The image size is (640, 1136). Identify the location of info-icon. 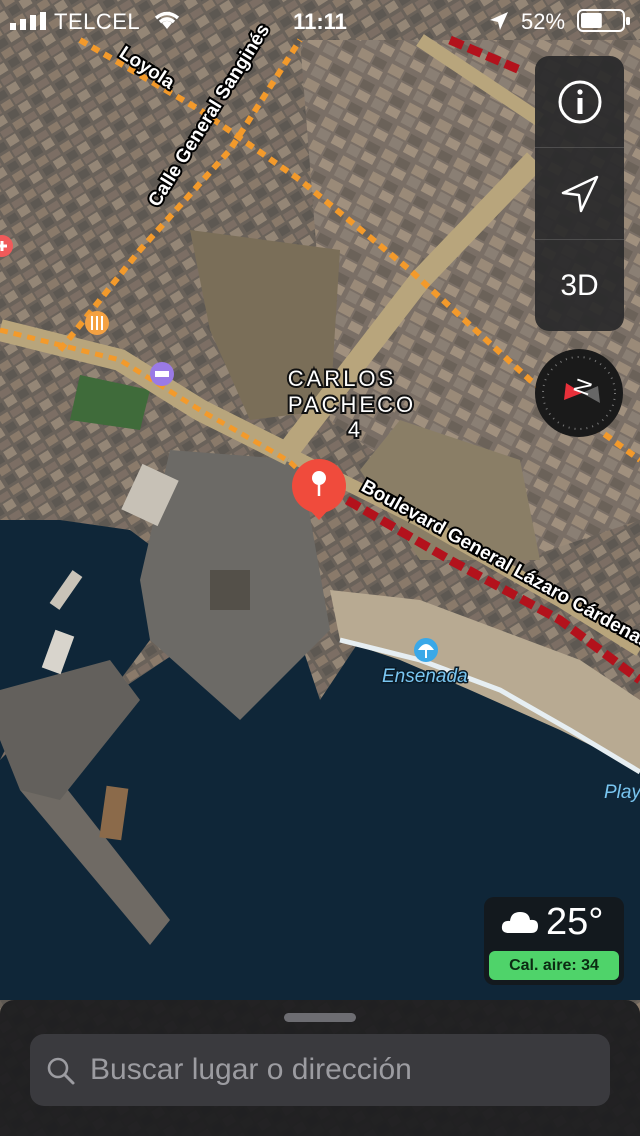
(579, 101).